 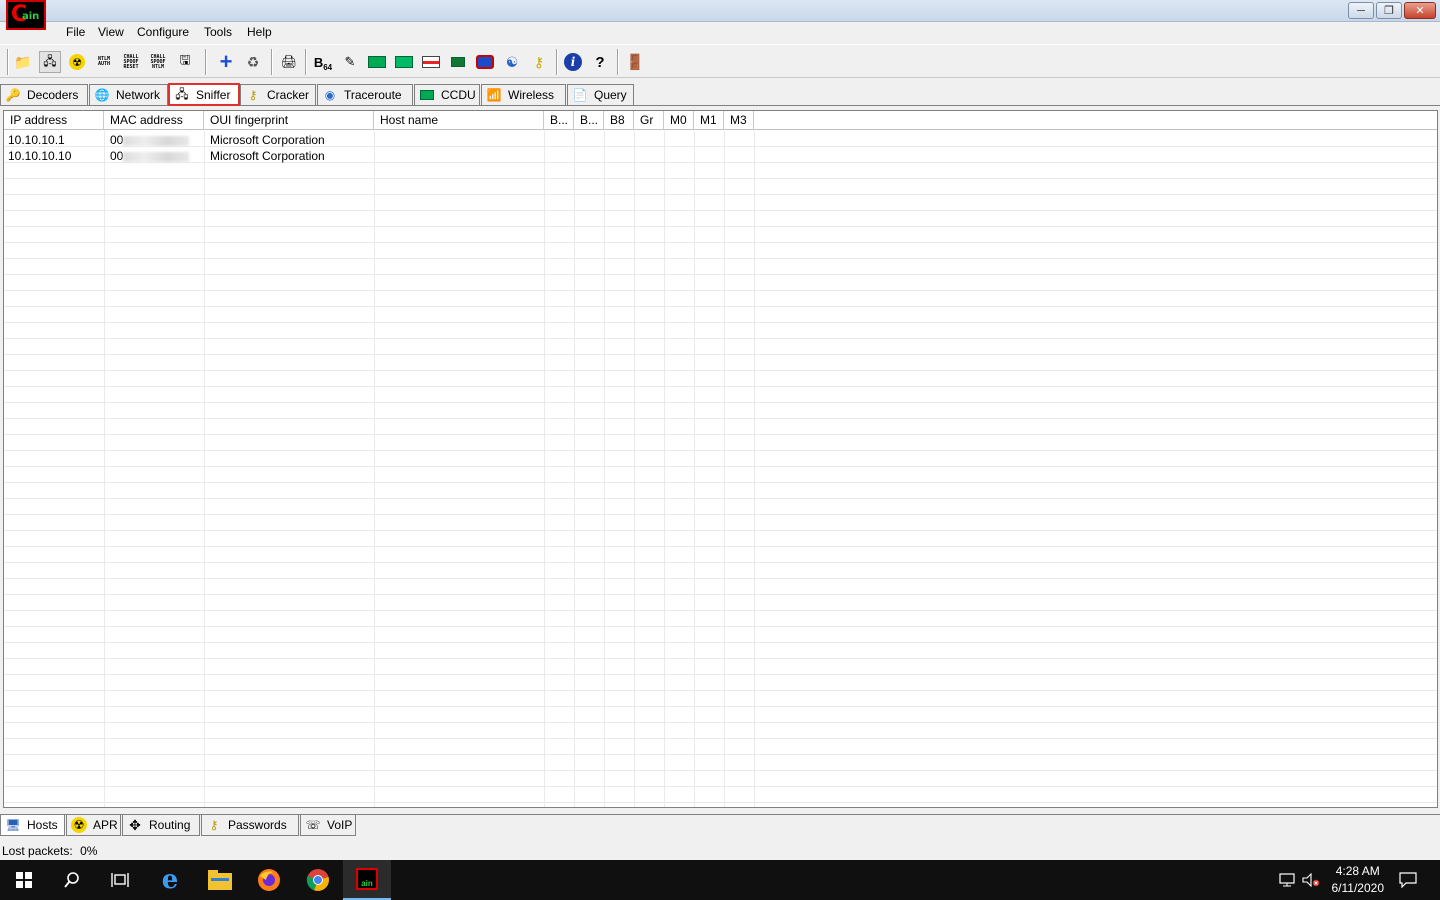 I want to click on tab-query: 📄 Query, so click(x=600, y=94).